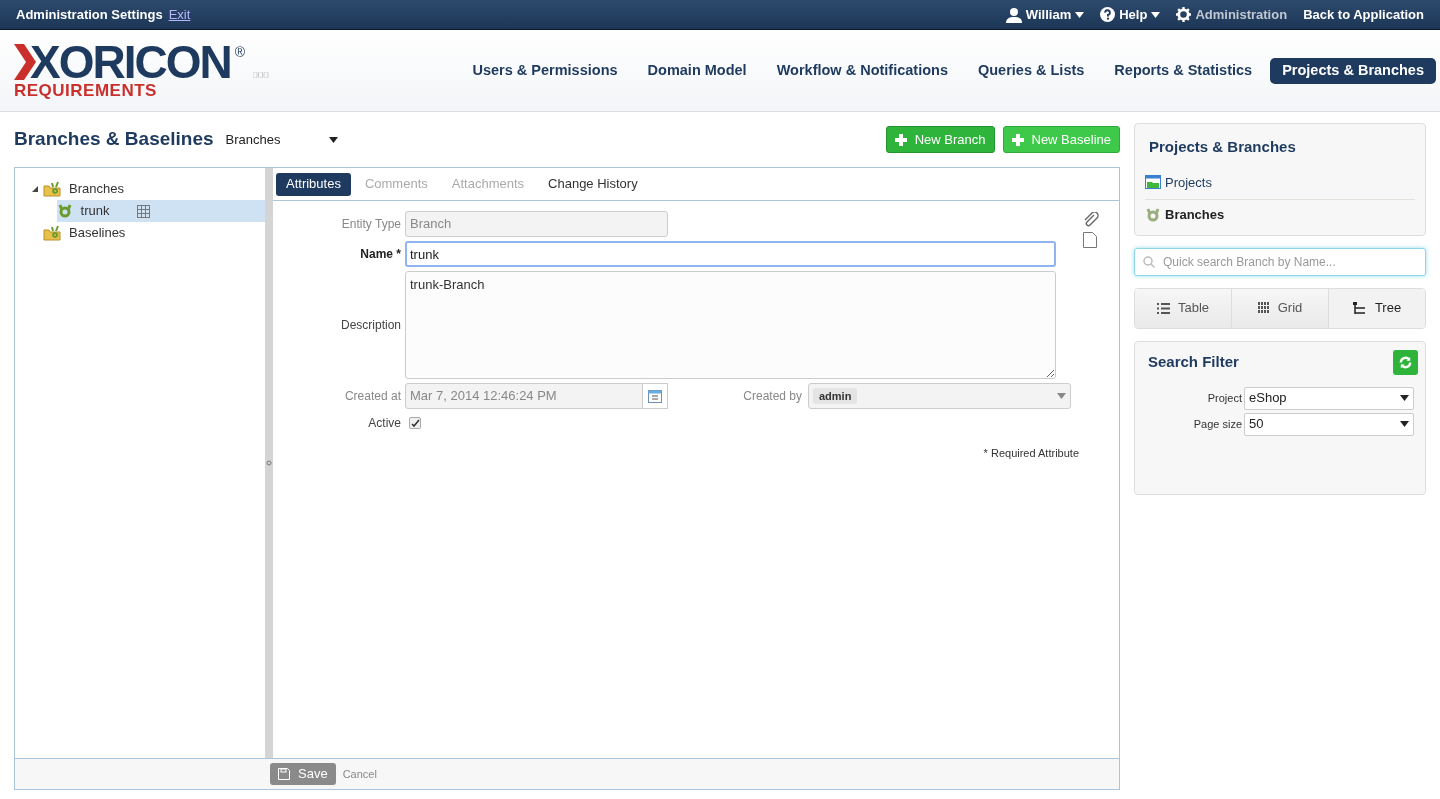 The height and width of the screenshot is (799, 1440). I want to click on tree-item: Branches, so click(89, 189).